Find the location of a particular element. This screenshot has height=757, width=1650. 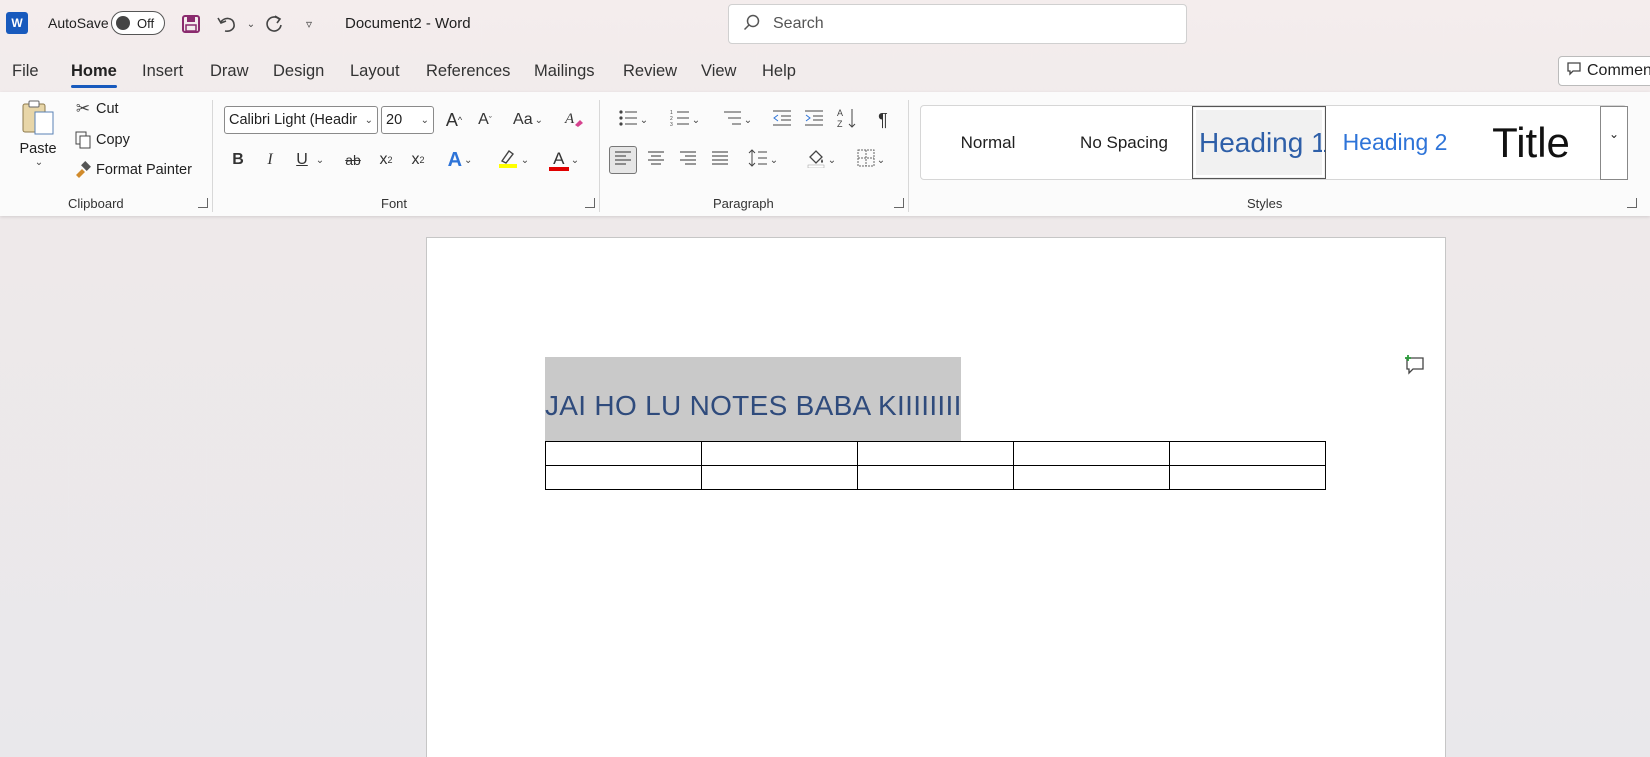

style-heading-1: Heading 1 is located at coordinates (1259, 142).